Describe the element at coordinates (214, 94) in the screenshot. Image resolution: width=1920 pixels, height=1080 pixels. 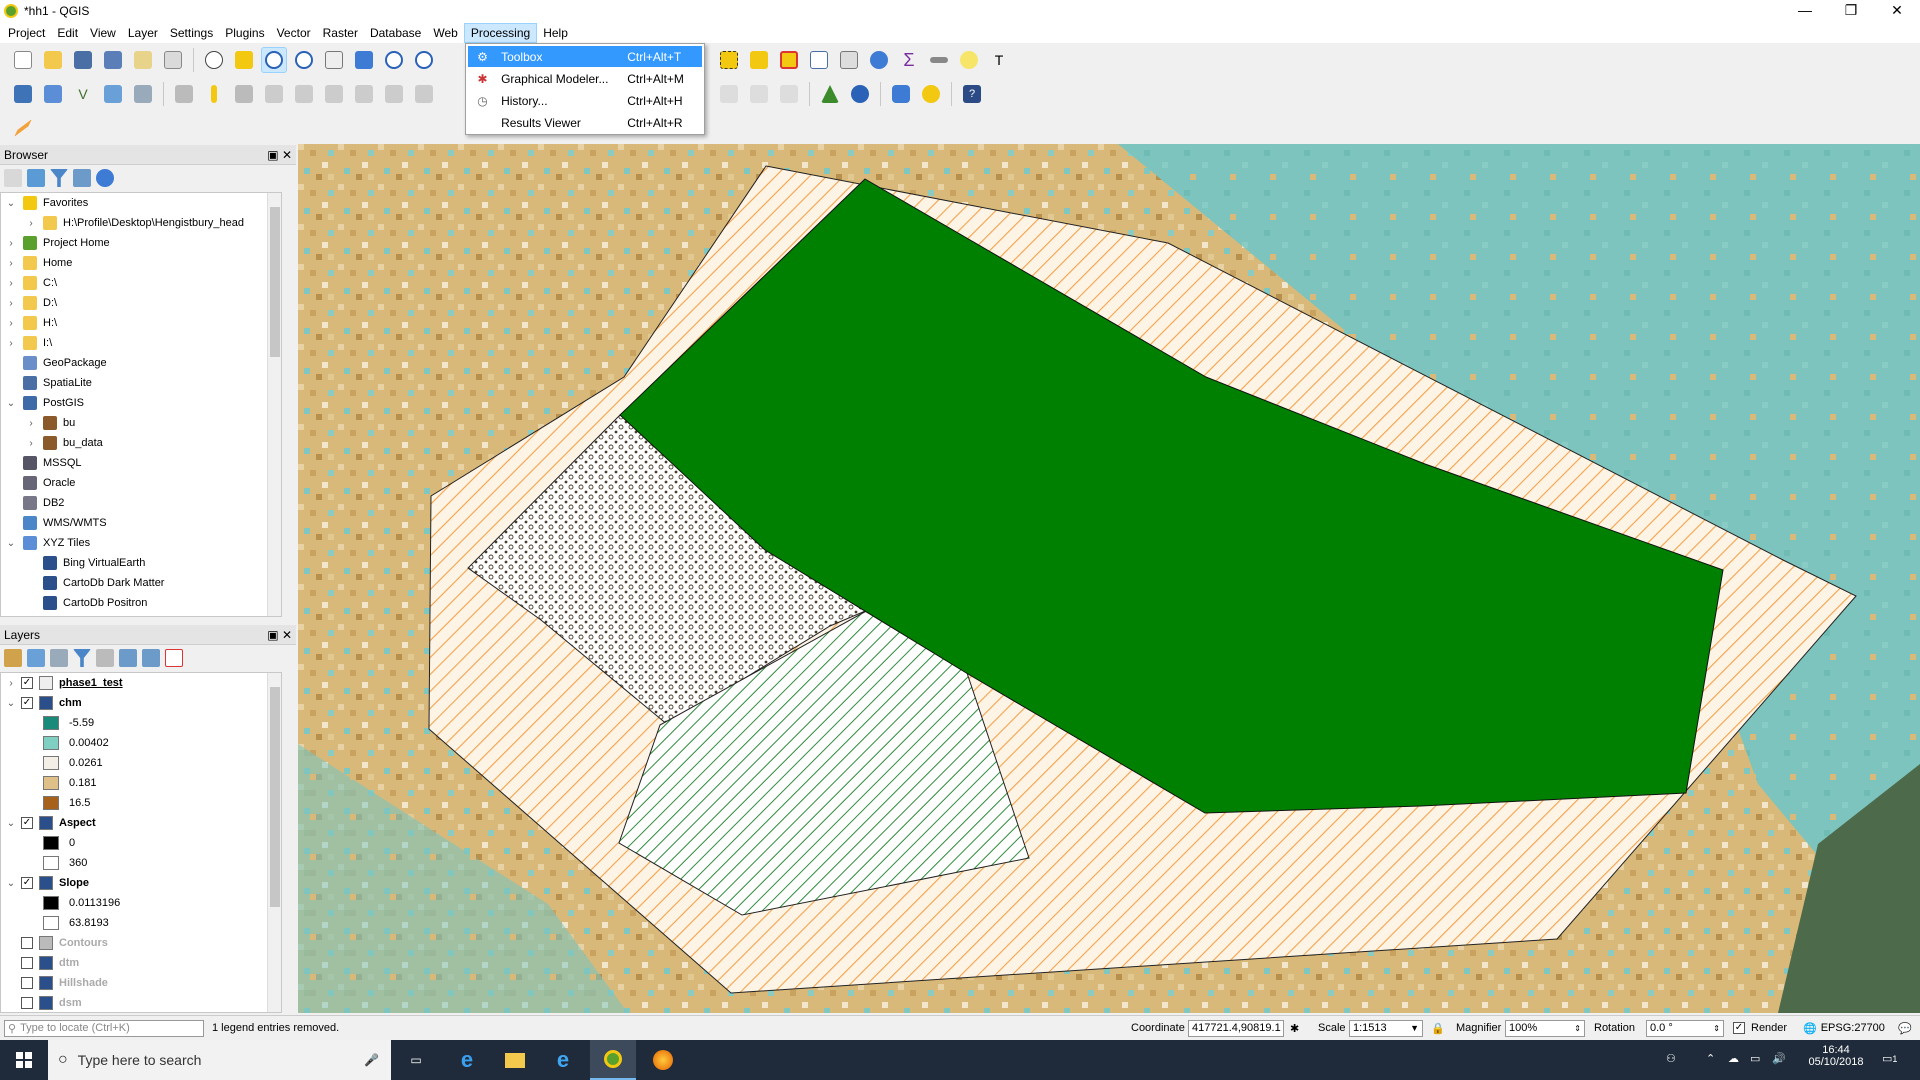
I see `toggle-editing-icon` at that location.